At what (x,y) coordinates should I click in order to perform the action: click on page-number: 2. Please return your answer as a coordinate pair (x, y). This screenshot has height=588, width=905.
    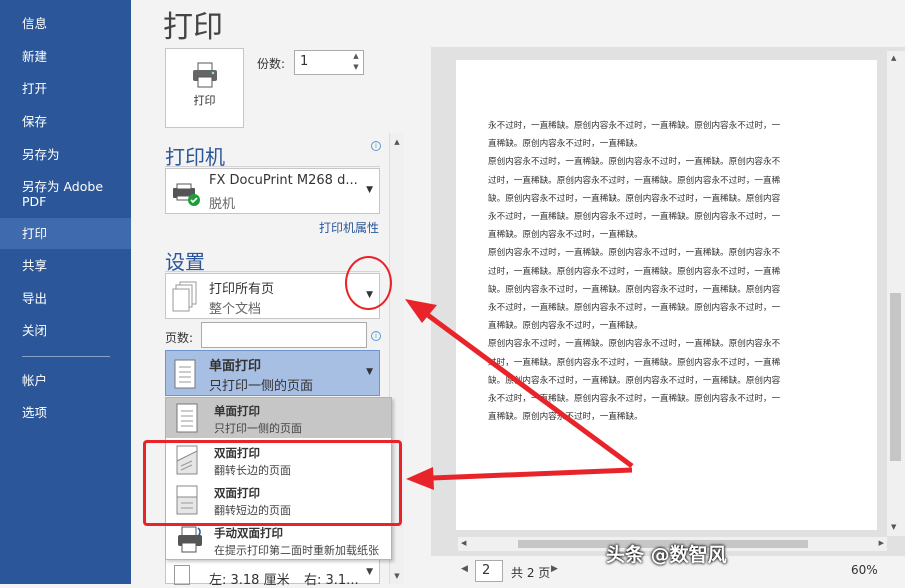
    Looking at the image, I should click on (486, 570).